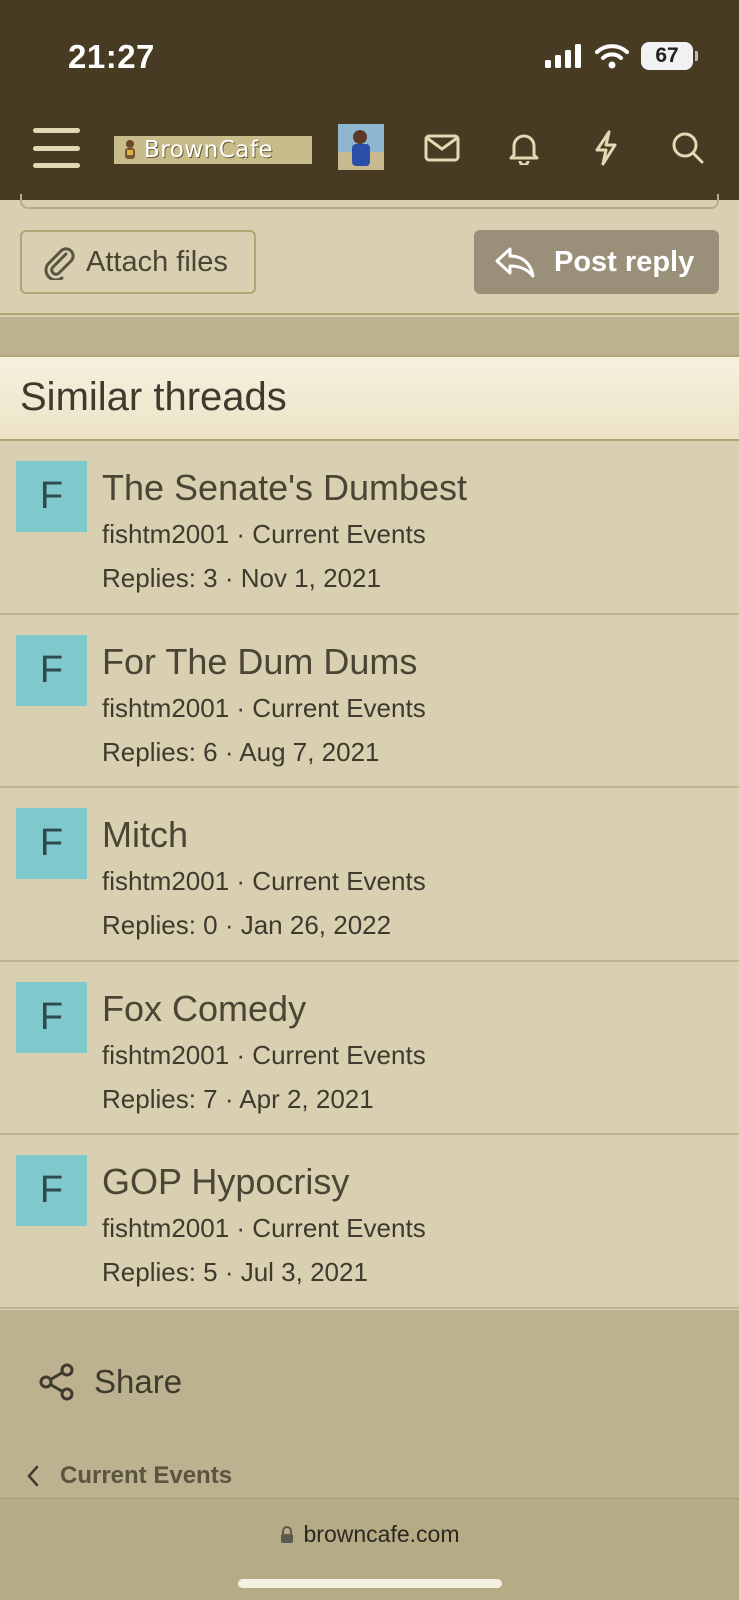 The width and height of the screenshot is (739, 1600). I want to click on attach-files-button: Attach files, so click(138, 262).